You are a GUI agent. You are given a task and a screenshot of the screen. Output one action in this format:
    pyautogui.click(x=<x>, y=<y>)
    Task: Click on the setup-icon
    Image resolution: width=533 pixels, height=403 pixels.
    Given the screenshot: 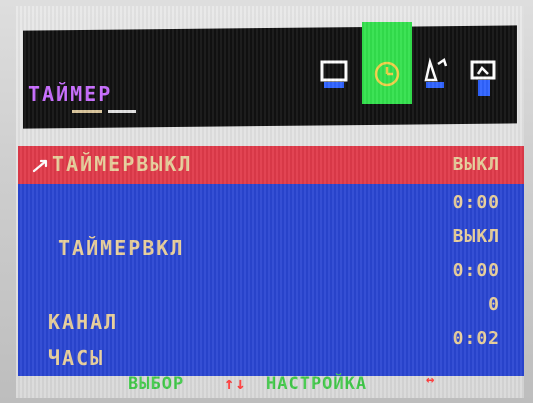 What is the action you would take?
    pyautogui.click(x=439, y=63)
    